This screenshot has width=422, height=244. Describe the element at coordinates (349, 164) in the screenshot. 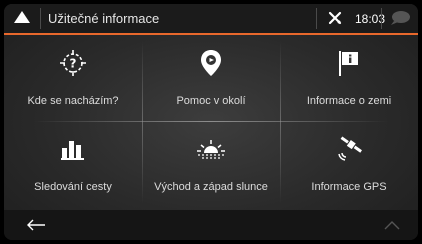

I see `menu-item-gps-info: Informace GPS` at that location.